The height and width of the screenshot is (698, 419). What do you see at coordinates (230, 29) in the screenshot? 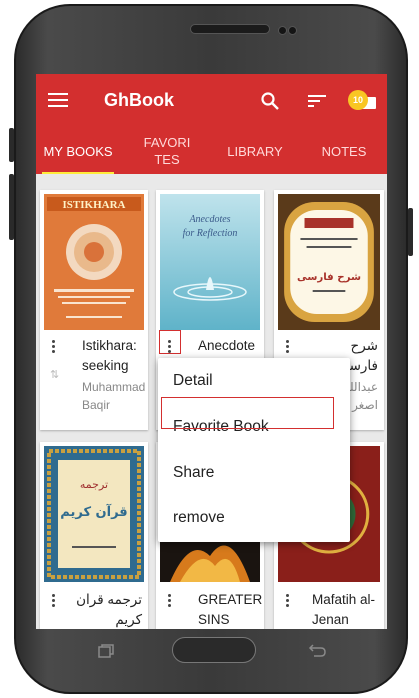
I see `speaker-grill` at bounding box center [230, 29].